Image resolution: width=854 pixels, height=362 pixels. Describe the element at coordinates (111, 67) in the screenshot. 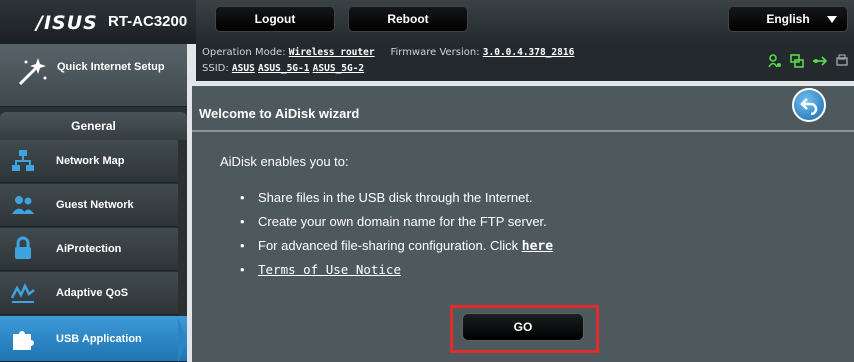

I see `quick-internet-setup-label: Quick Internet Setup` at that location.